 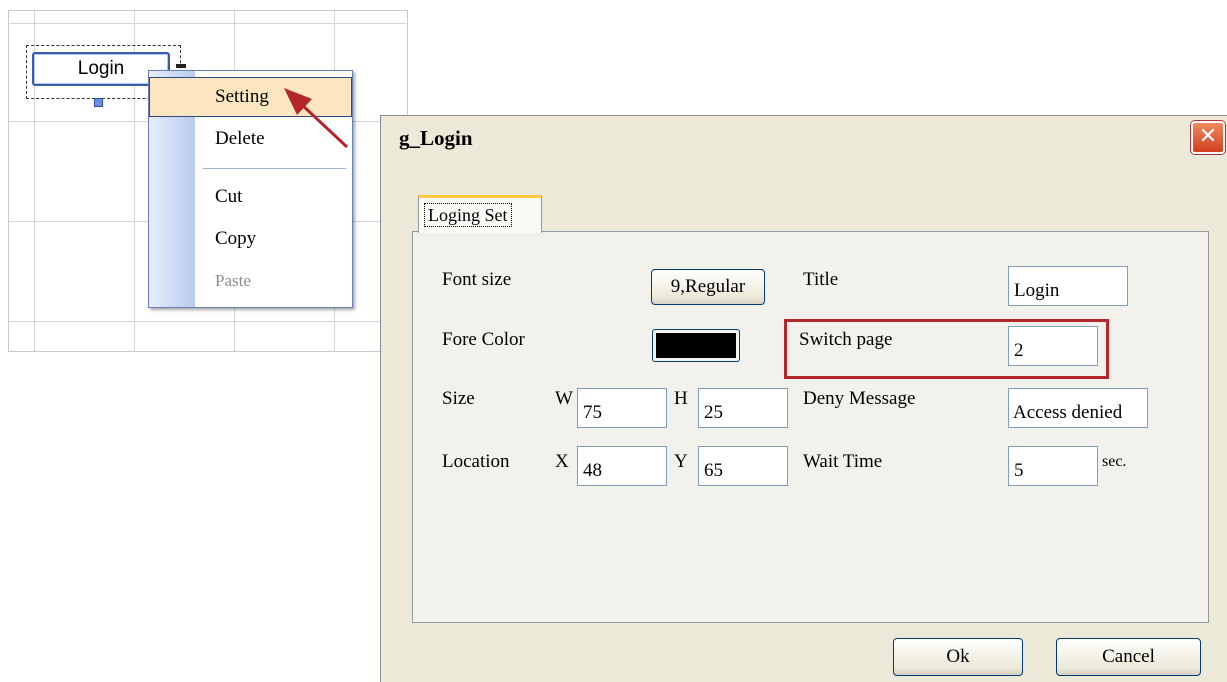 I want to click on context-menu: Setting Delete Cut Copy Paste, so click(x=250, y=189).